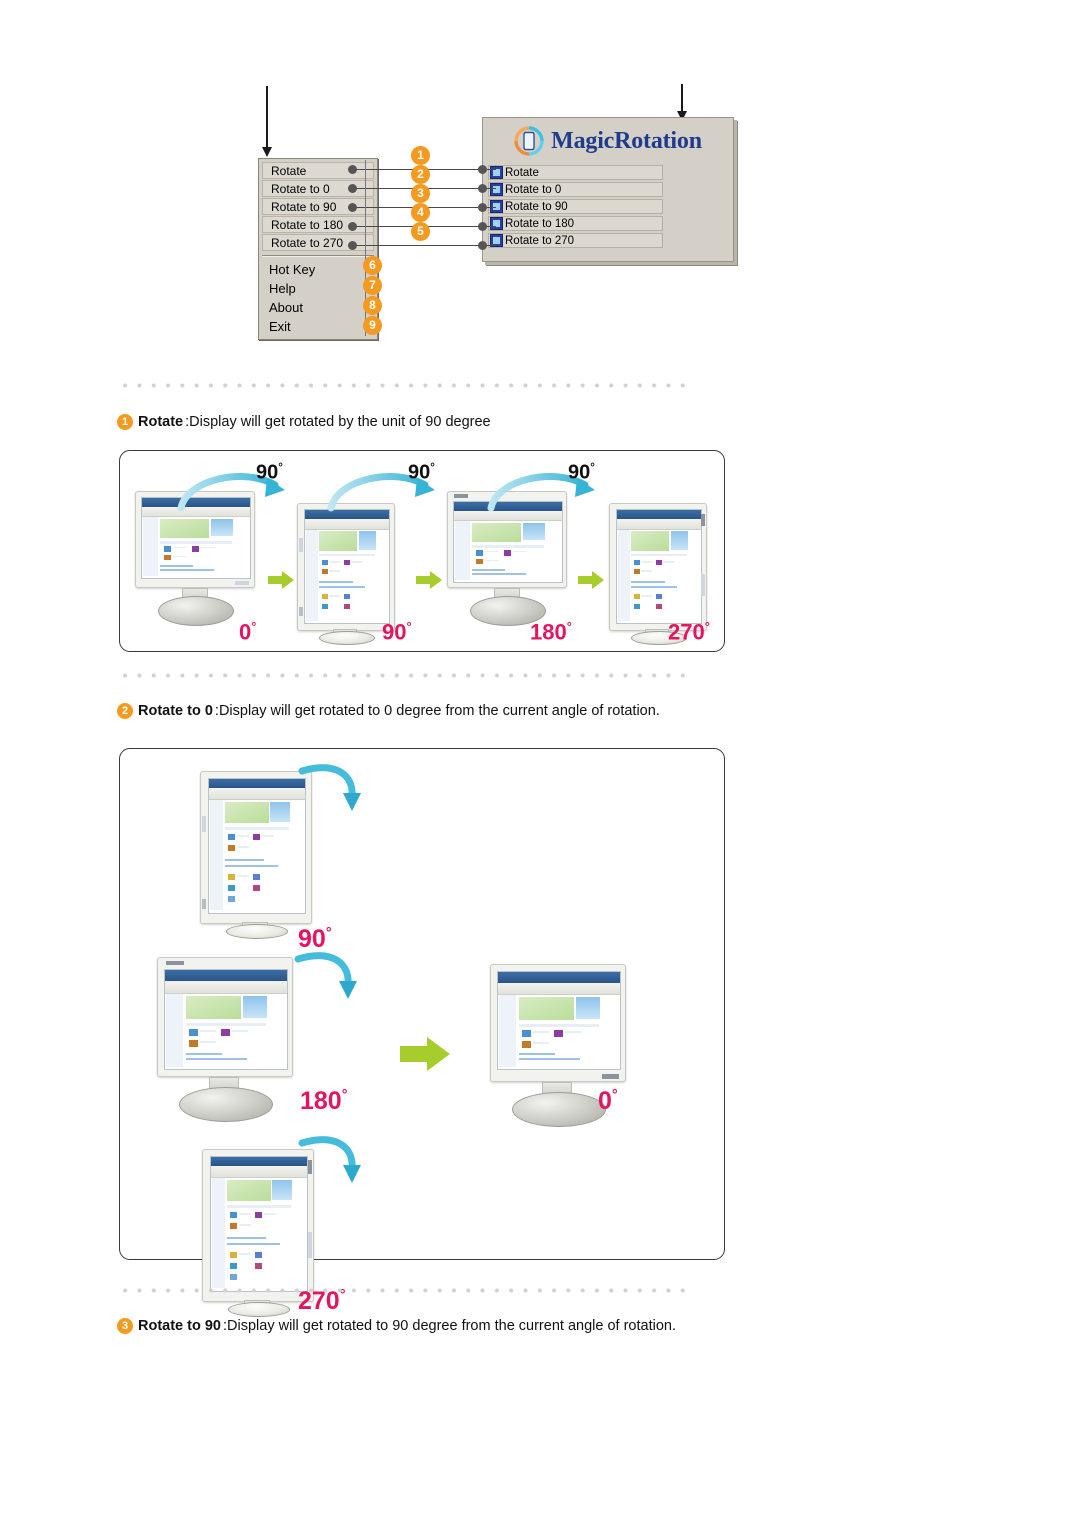 This screenshot has width=1080, height=1527. I want to click on state-label-270: 270°, so click(689, 632).